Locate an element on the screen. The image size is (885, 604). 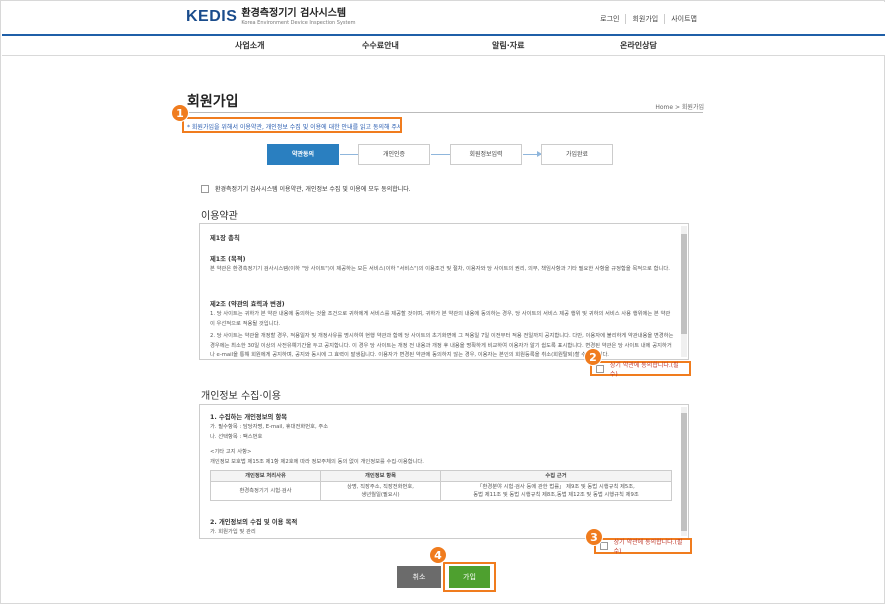
page-title: 회원가입 is located at coordinates (213, 102).